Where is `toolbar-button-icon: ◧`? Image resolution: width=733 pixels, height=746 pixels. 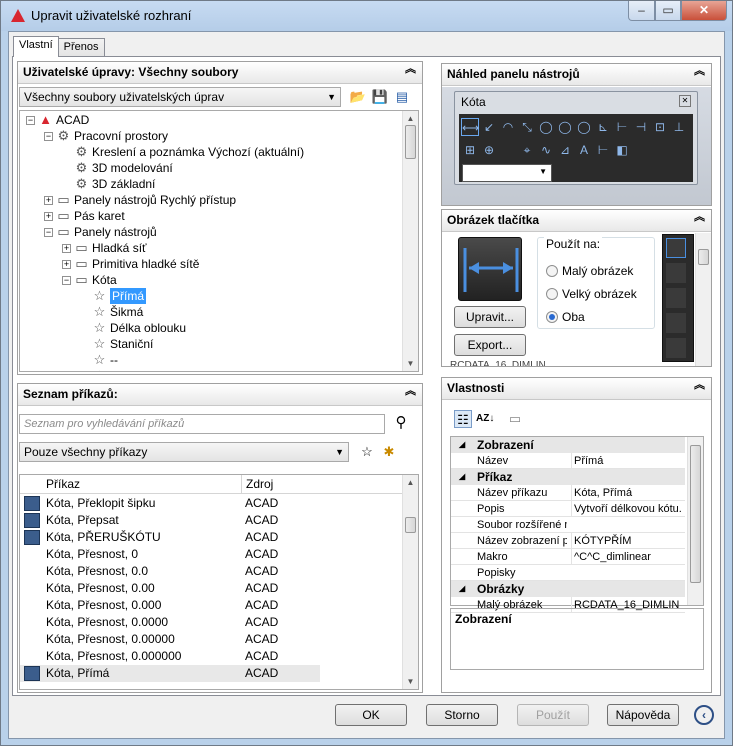
toolbar-button-icon: ◧ is located at coordinates (622, 150).